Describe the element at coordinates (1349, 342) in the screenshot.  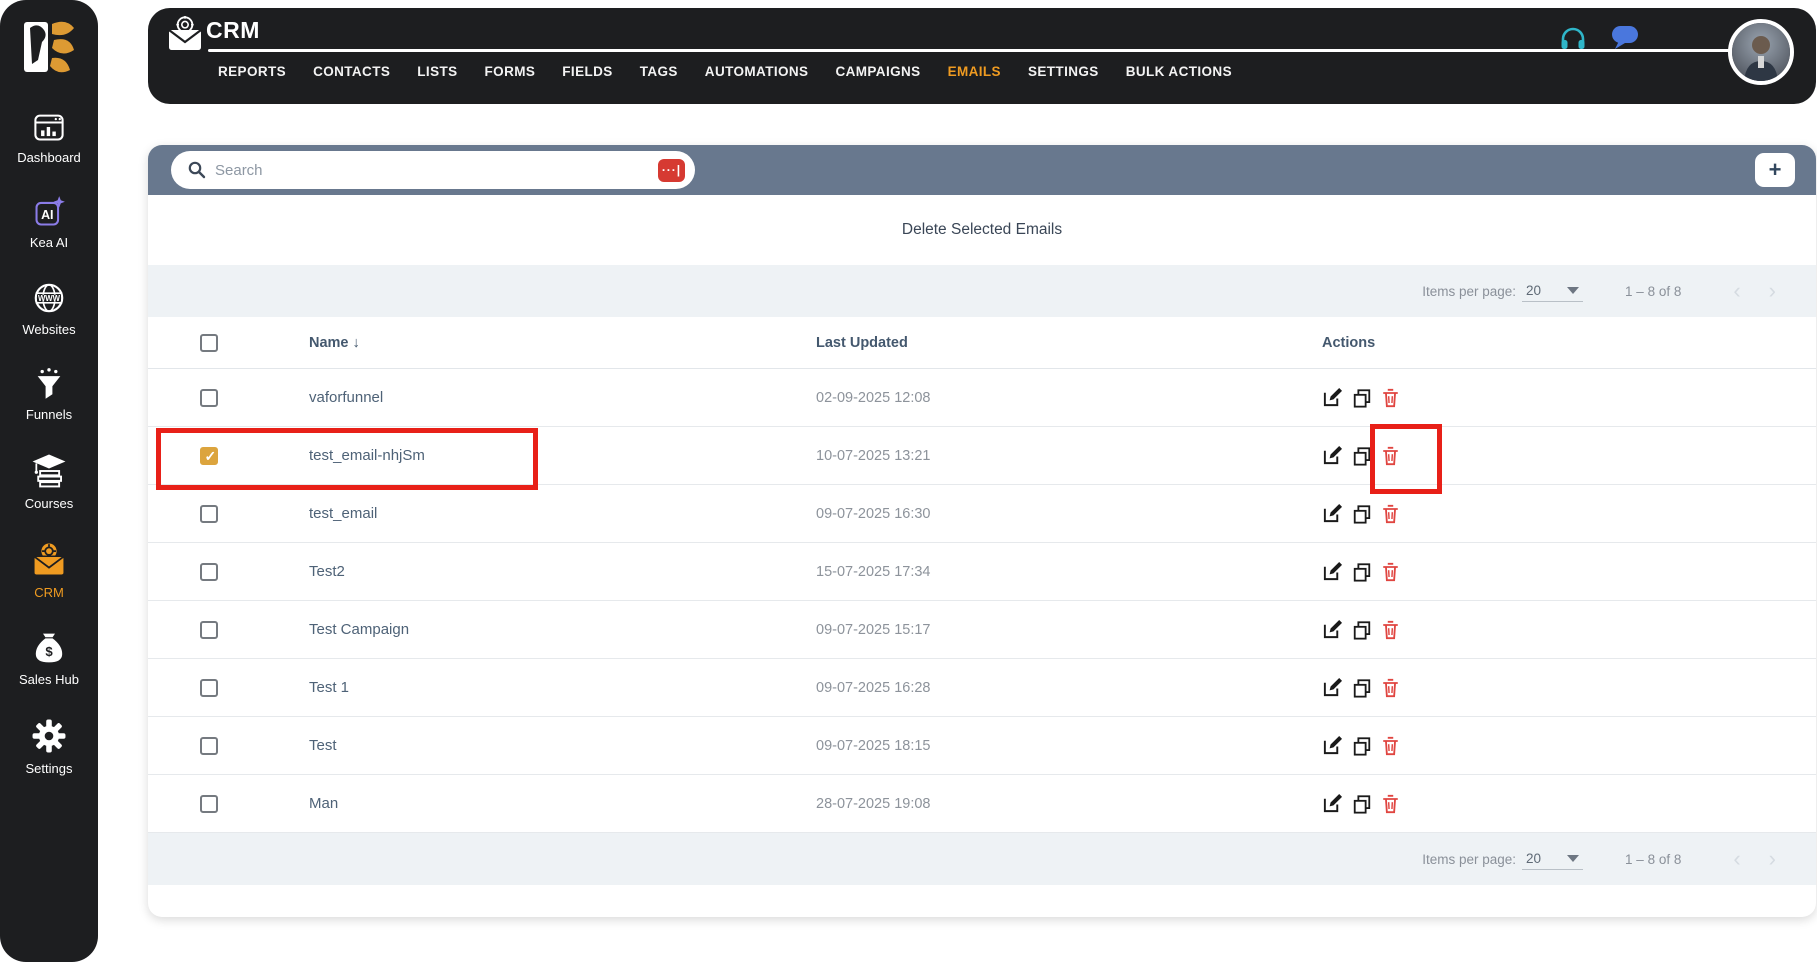
I see `column-header-actions: Actions` at that location.